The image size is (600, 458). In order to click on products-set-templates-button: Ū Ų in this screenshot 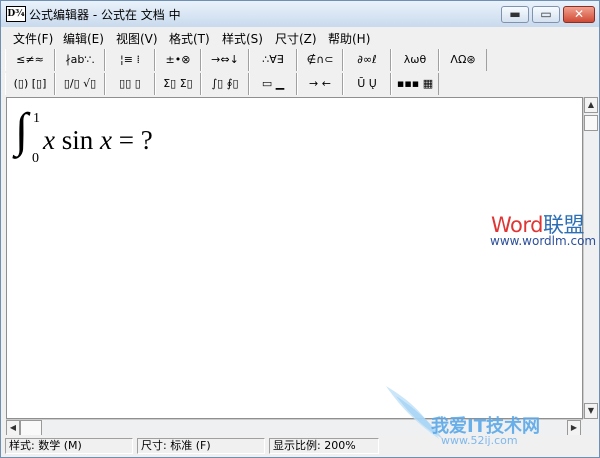, I will do `click(367, 84)`.